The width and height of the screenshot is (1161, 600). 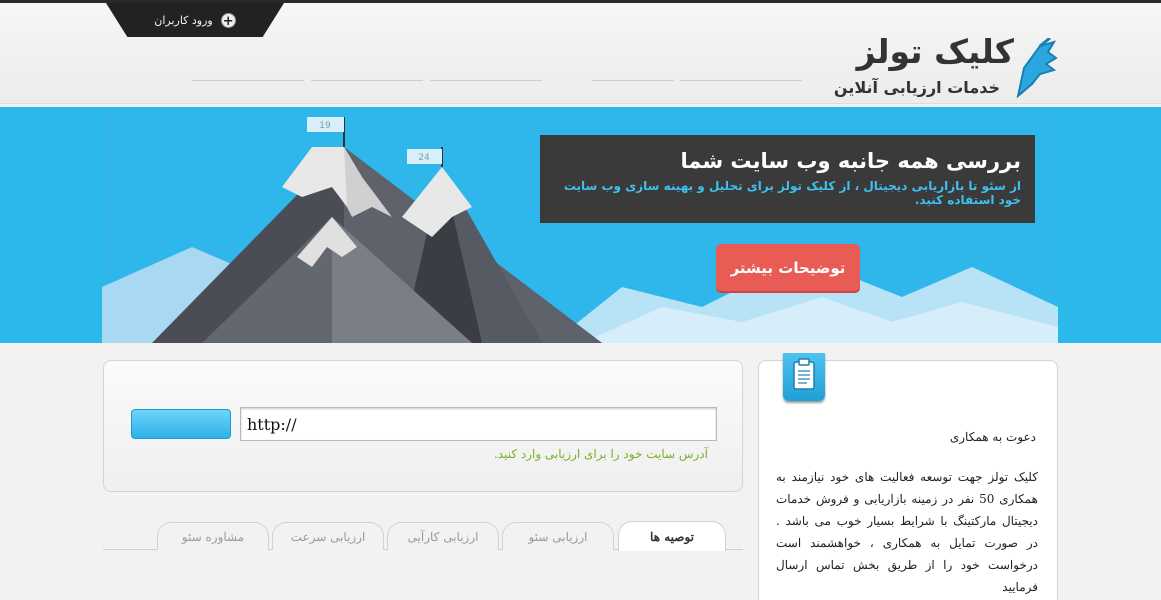 What do you see at coordinates (443, 536) in the screenshot?
I see `tab-performance-evaluation: ارزیابی کارآیی` at bounding box center [443, 536].